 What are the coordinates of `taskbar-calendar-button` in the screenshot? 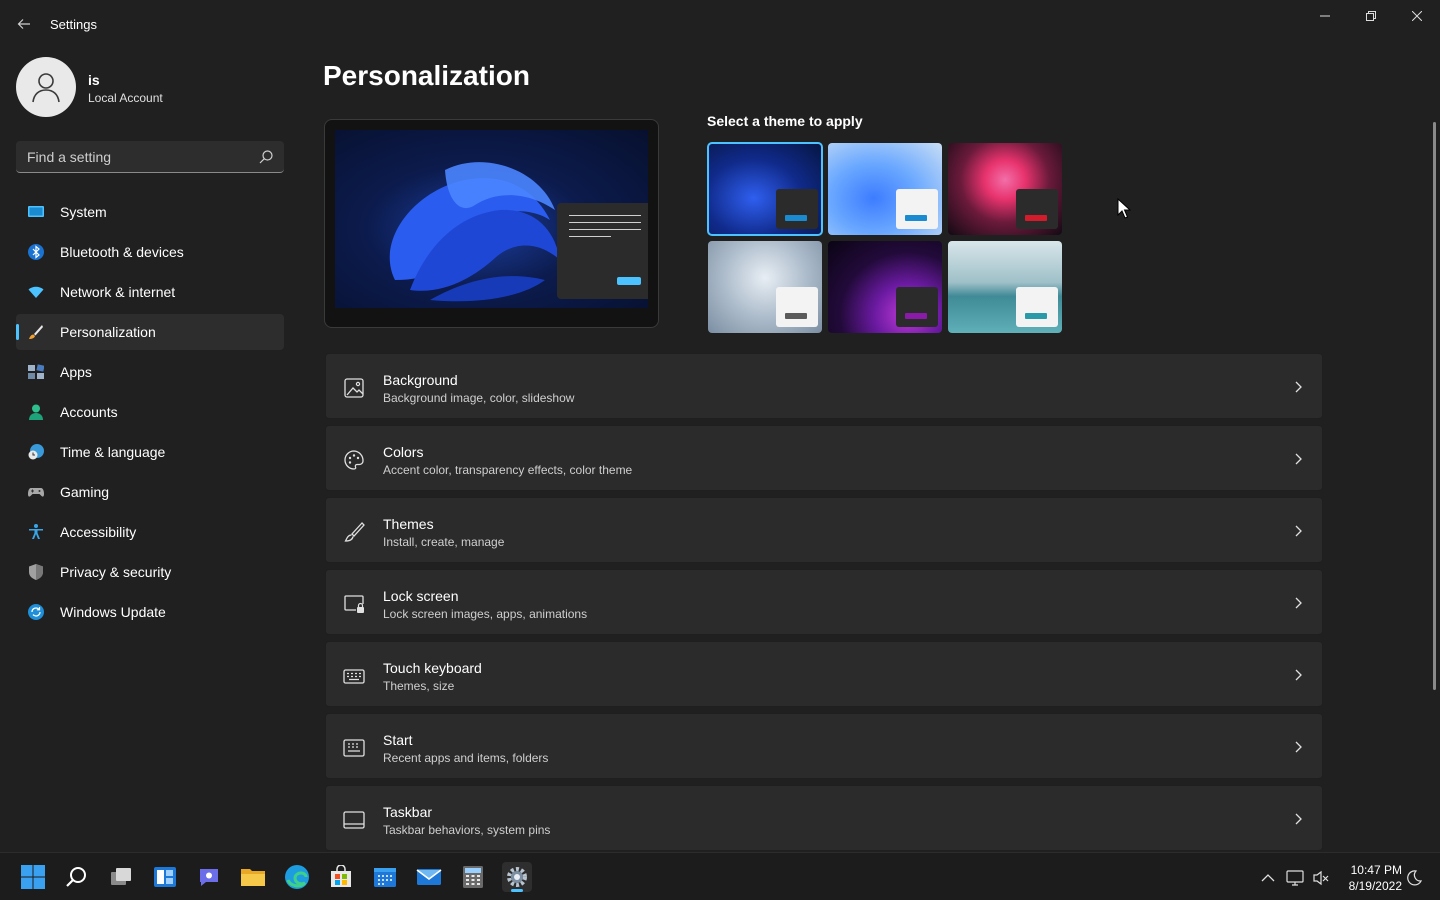 It's located at (385, 877).